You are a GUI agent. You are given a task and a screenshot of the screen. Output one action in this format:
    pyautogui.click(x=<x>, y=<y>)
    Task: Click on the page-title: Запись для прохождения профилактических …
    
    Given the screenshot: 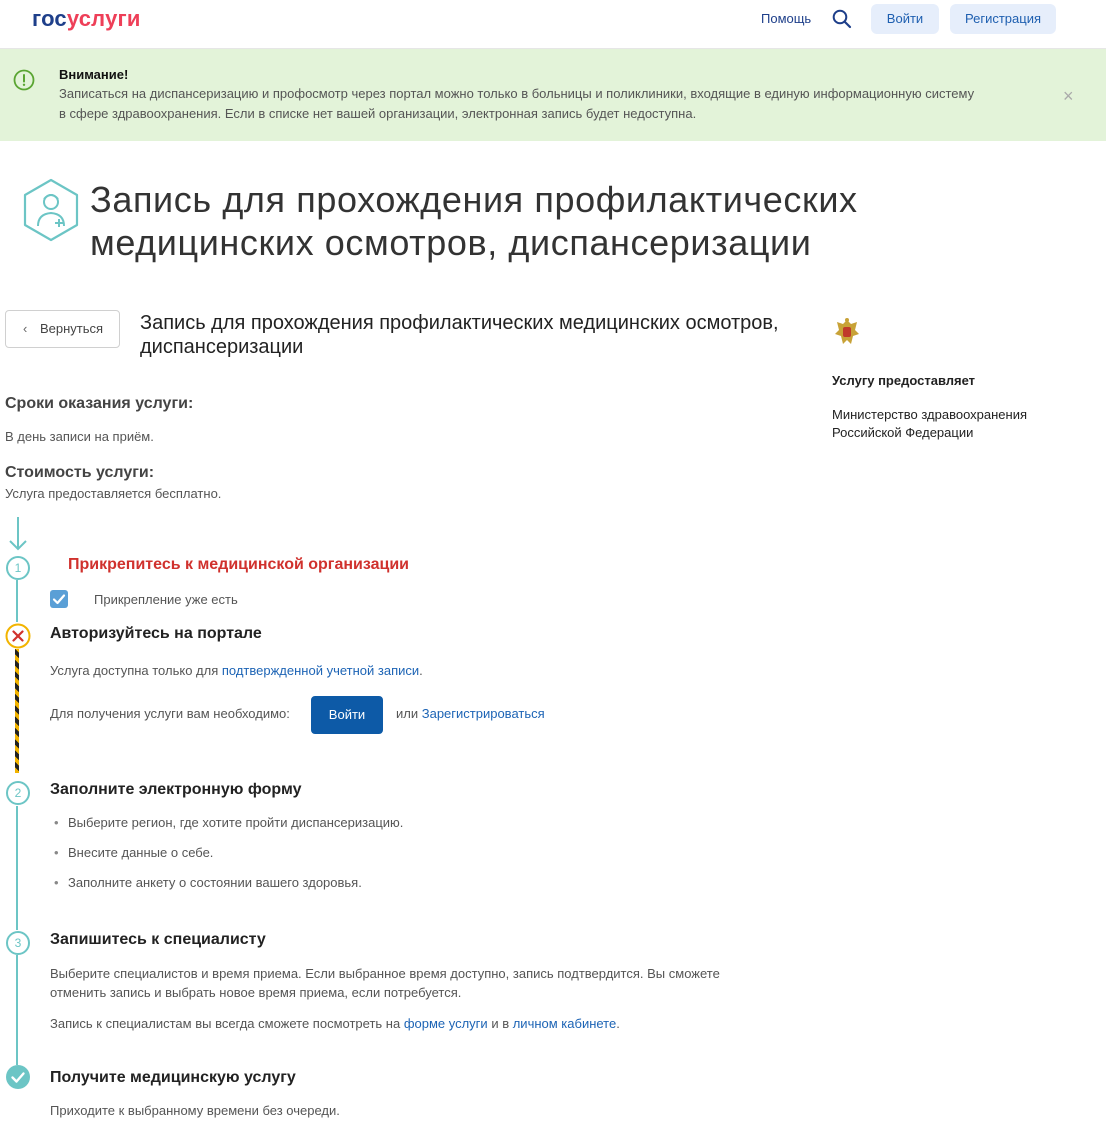 What is the action you would take?
    pyautogui.click(x=474, y=221)
    